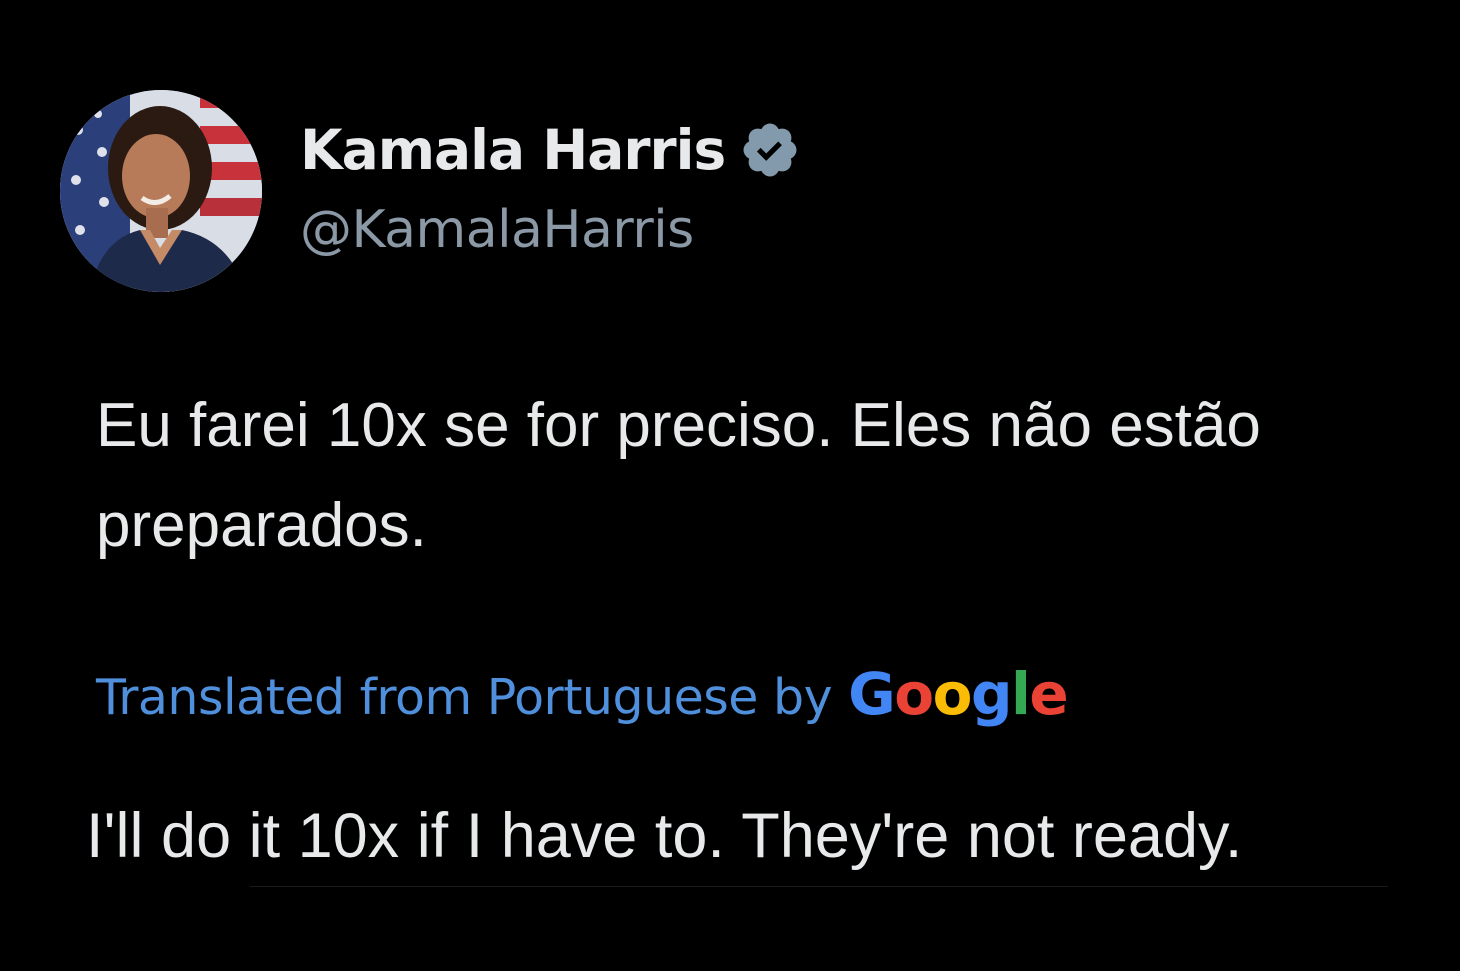 The height and width of the screenshot is (971, 1460). Describe the element at coordinates (770, 150) in the screenshot. I see `verified-badge-icon` at that location.